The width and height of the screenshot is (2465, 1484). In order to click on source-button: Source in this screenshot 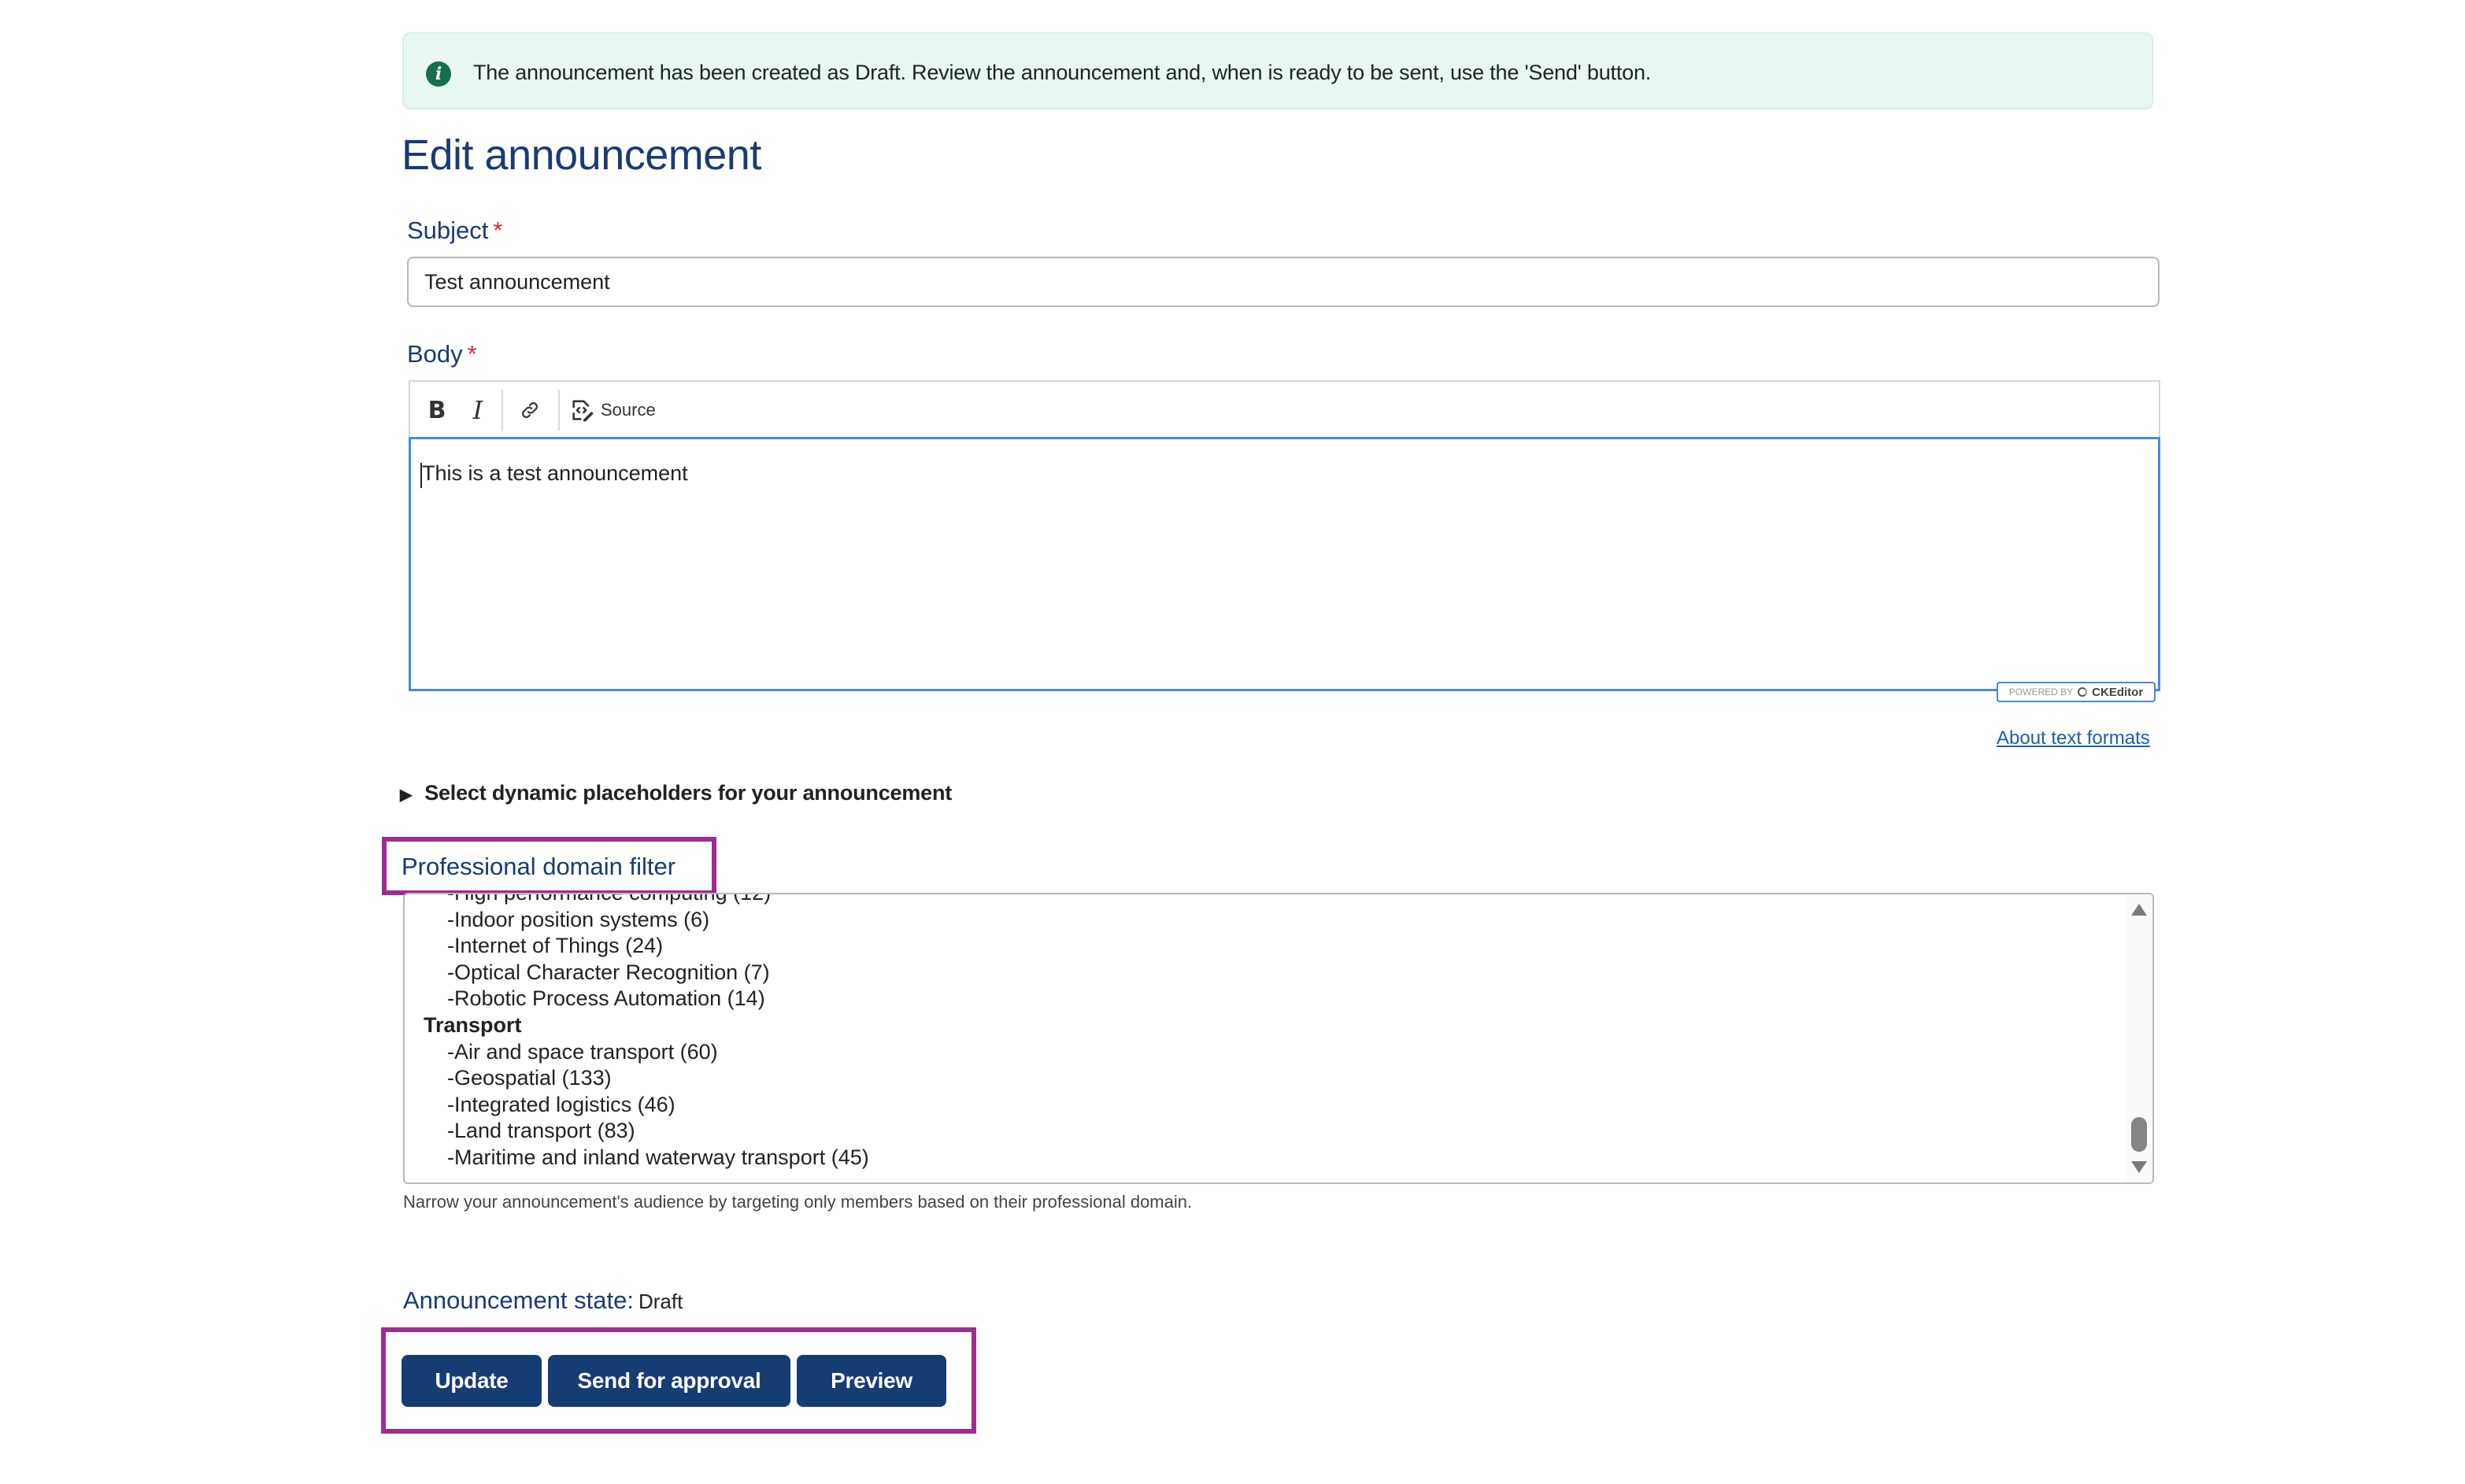, I will do `click(620, 410)`.